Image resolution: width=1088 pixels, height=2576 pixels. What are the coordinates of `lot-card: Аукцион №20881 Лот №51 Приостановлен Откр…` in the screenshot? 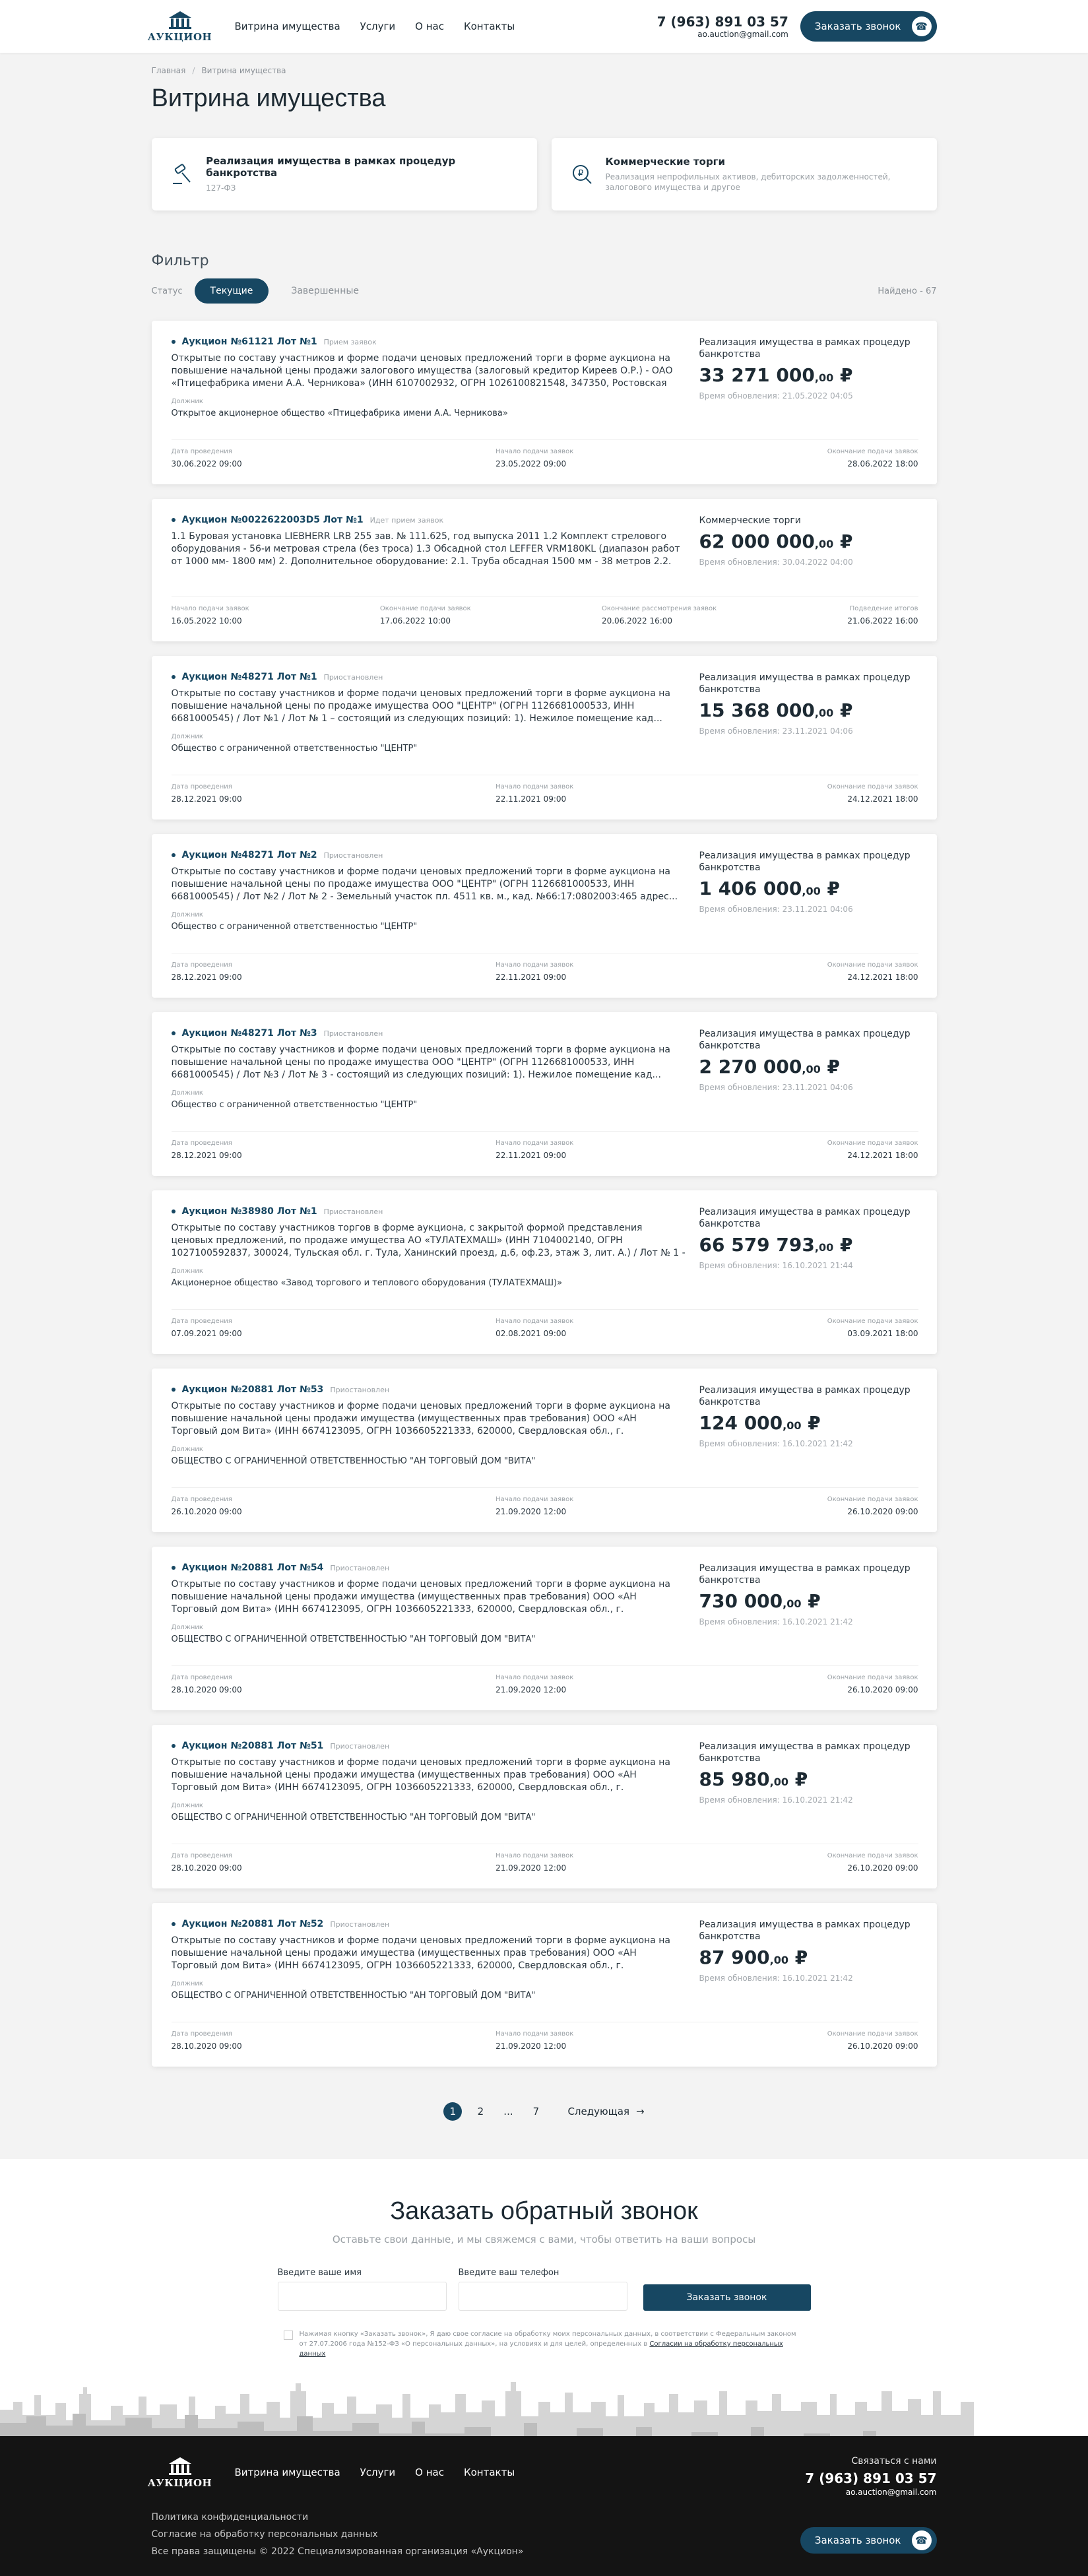 It's located at (544, 1806).